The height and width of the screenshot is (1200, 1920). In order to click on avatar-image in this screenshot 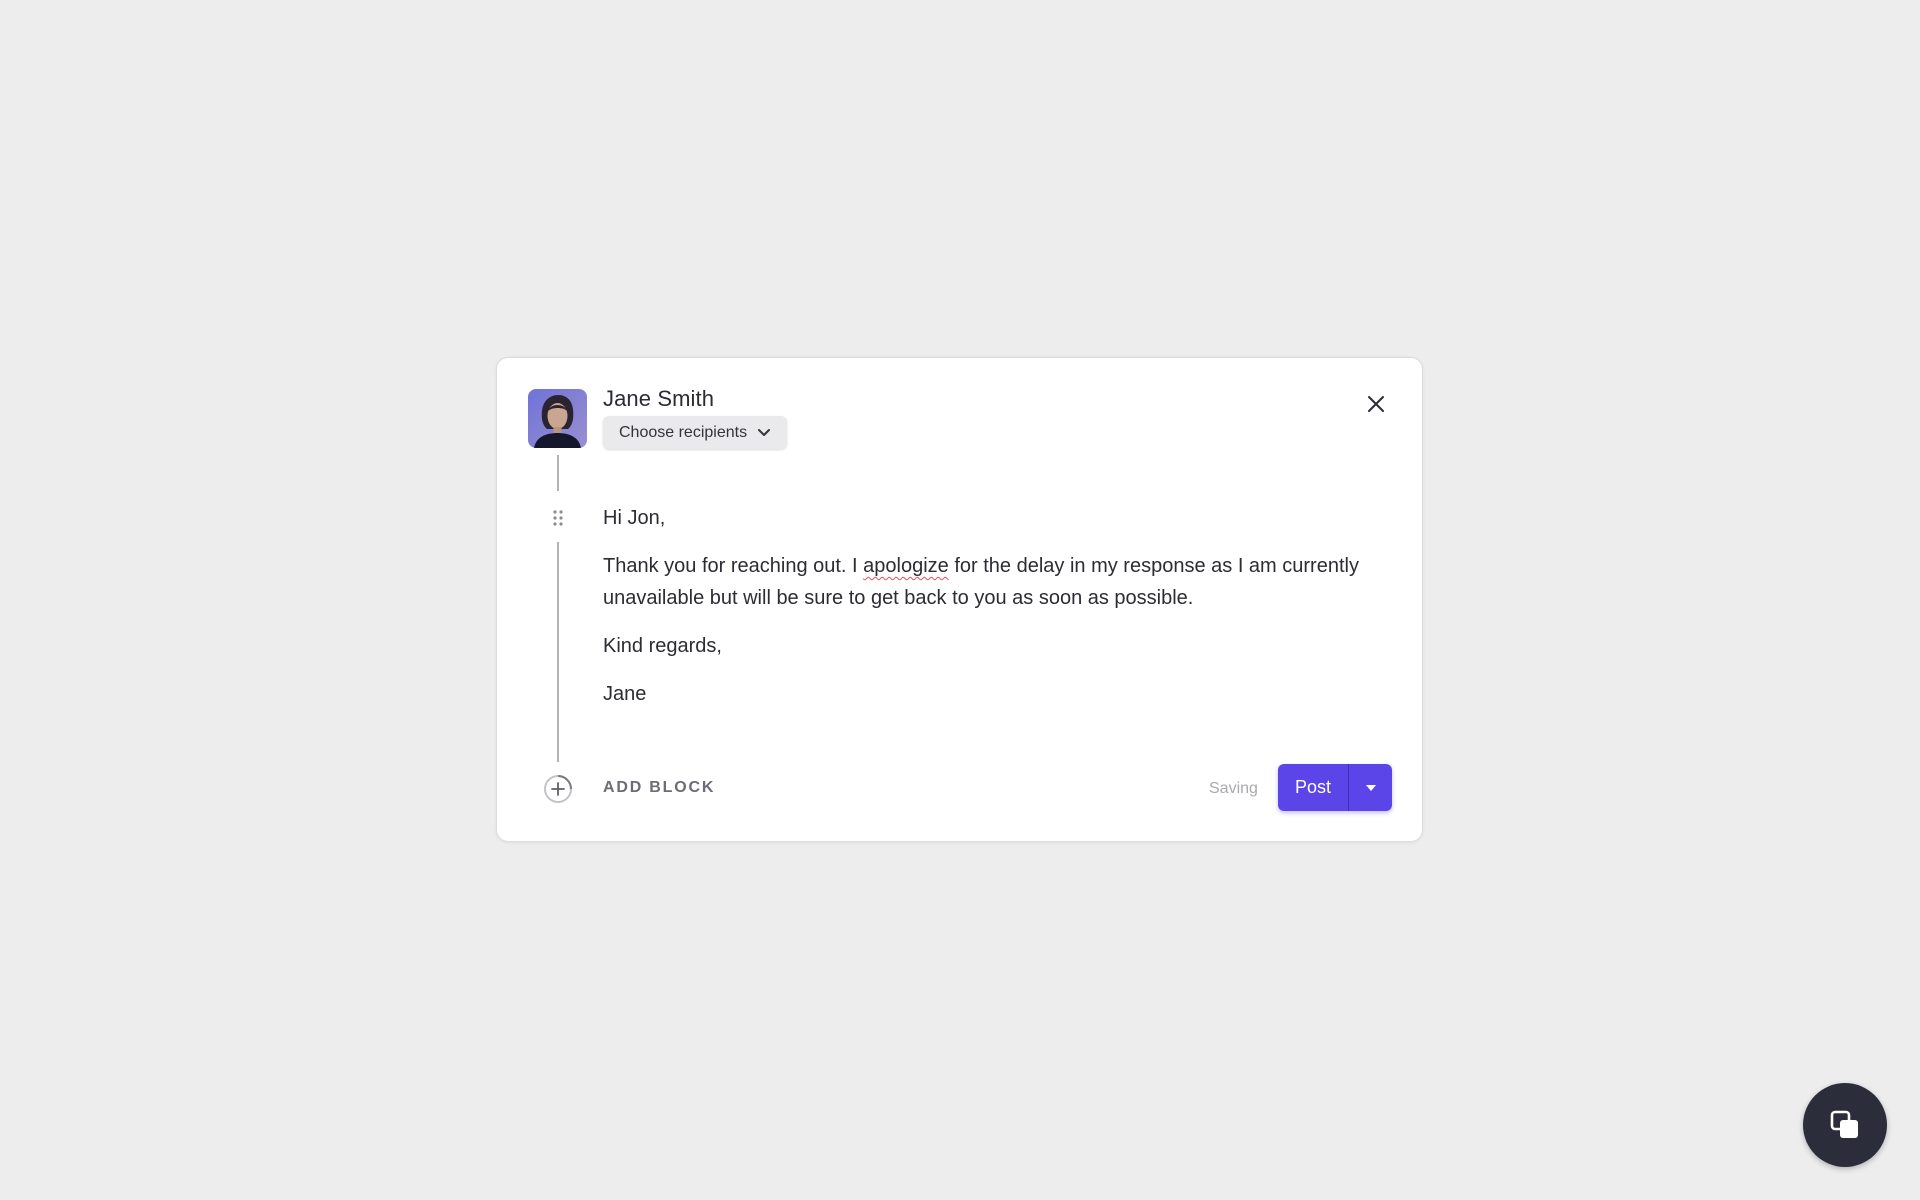, I will do `click(557, 418)`.